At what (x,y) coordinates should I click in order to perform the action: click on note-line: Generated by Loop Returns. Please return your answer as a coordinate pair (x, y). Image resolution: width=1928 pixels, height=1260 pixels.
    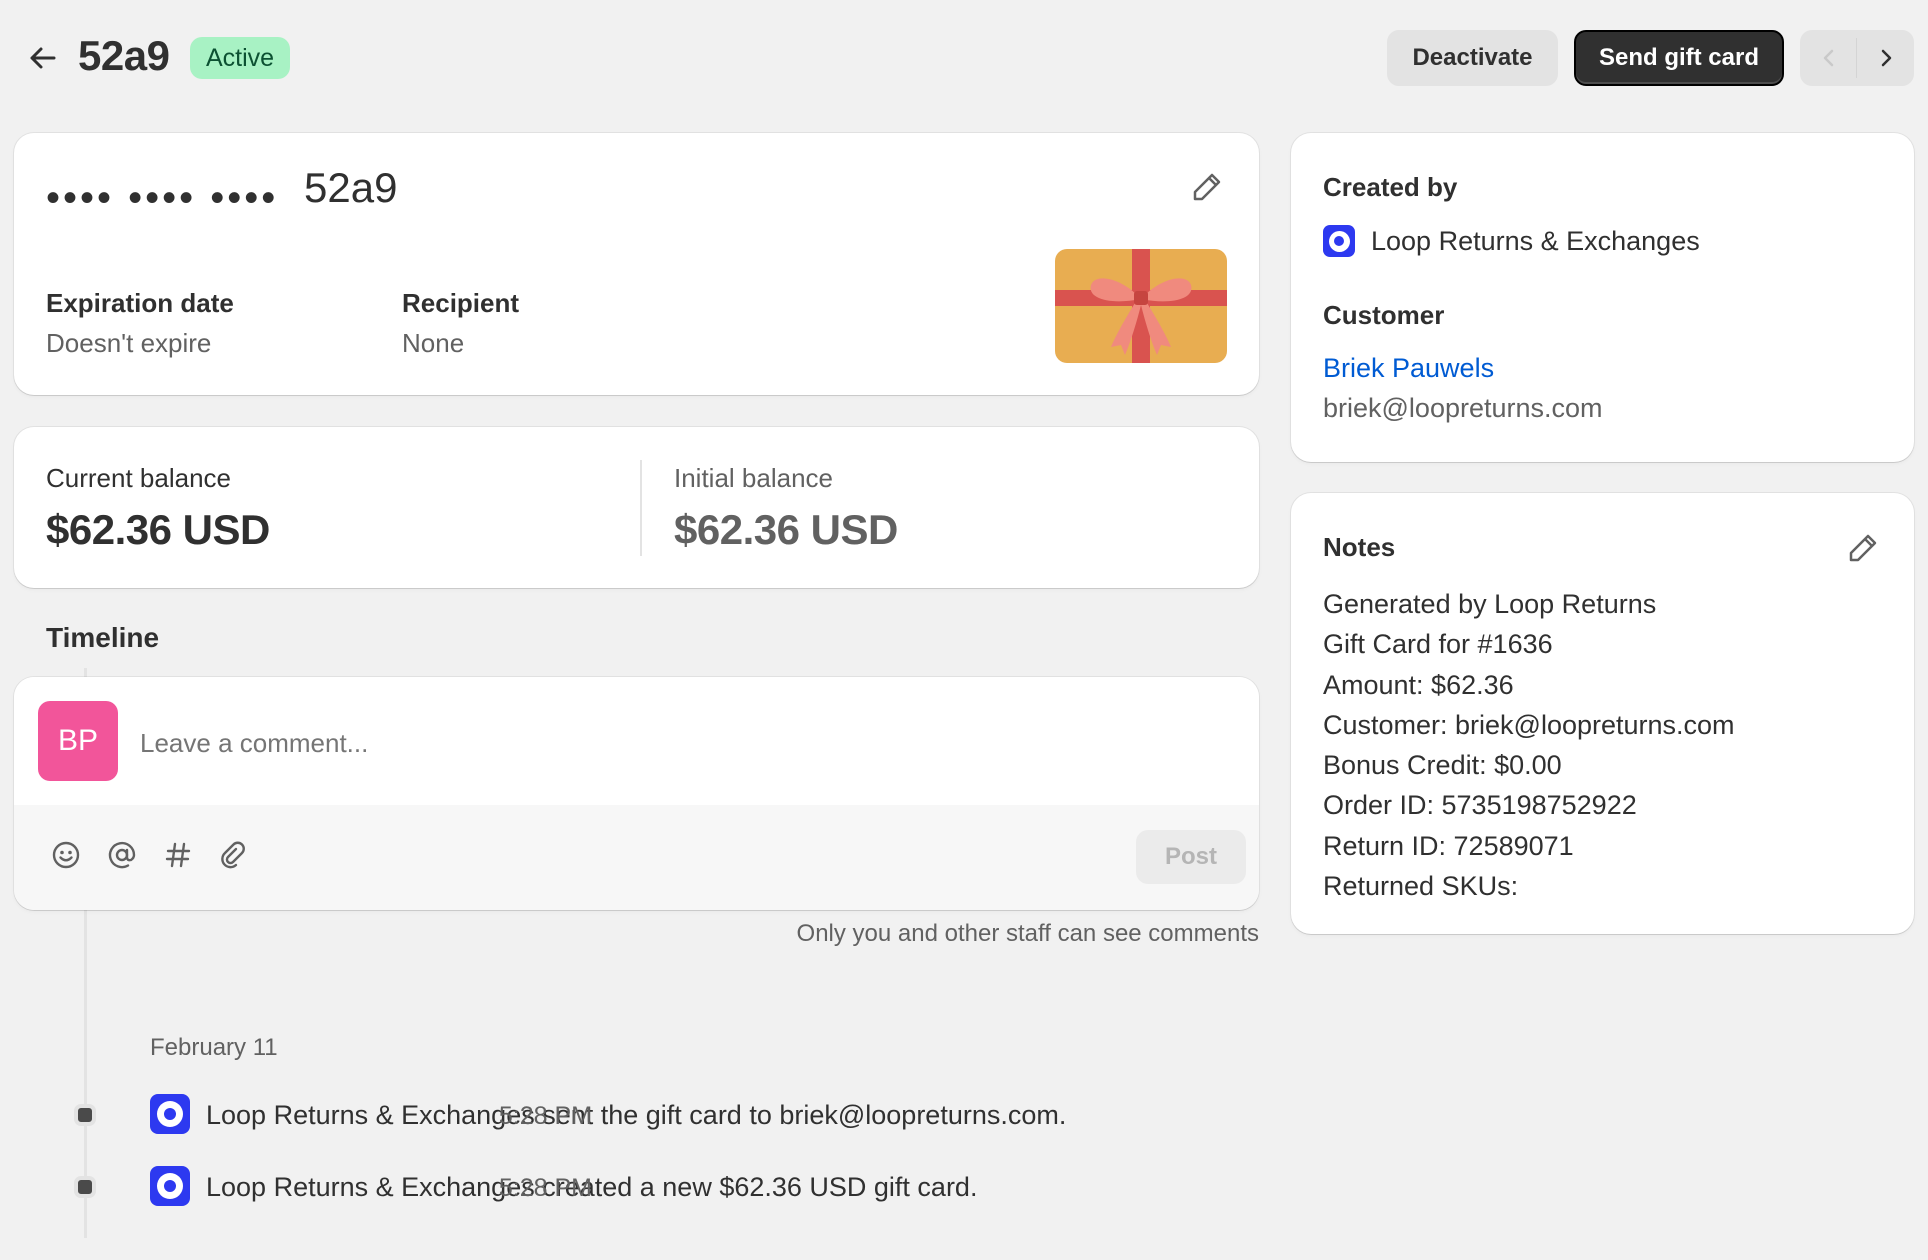
    Looking at the image, I should click on (1490, 604).